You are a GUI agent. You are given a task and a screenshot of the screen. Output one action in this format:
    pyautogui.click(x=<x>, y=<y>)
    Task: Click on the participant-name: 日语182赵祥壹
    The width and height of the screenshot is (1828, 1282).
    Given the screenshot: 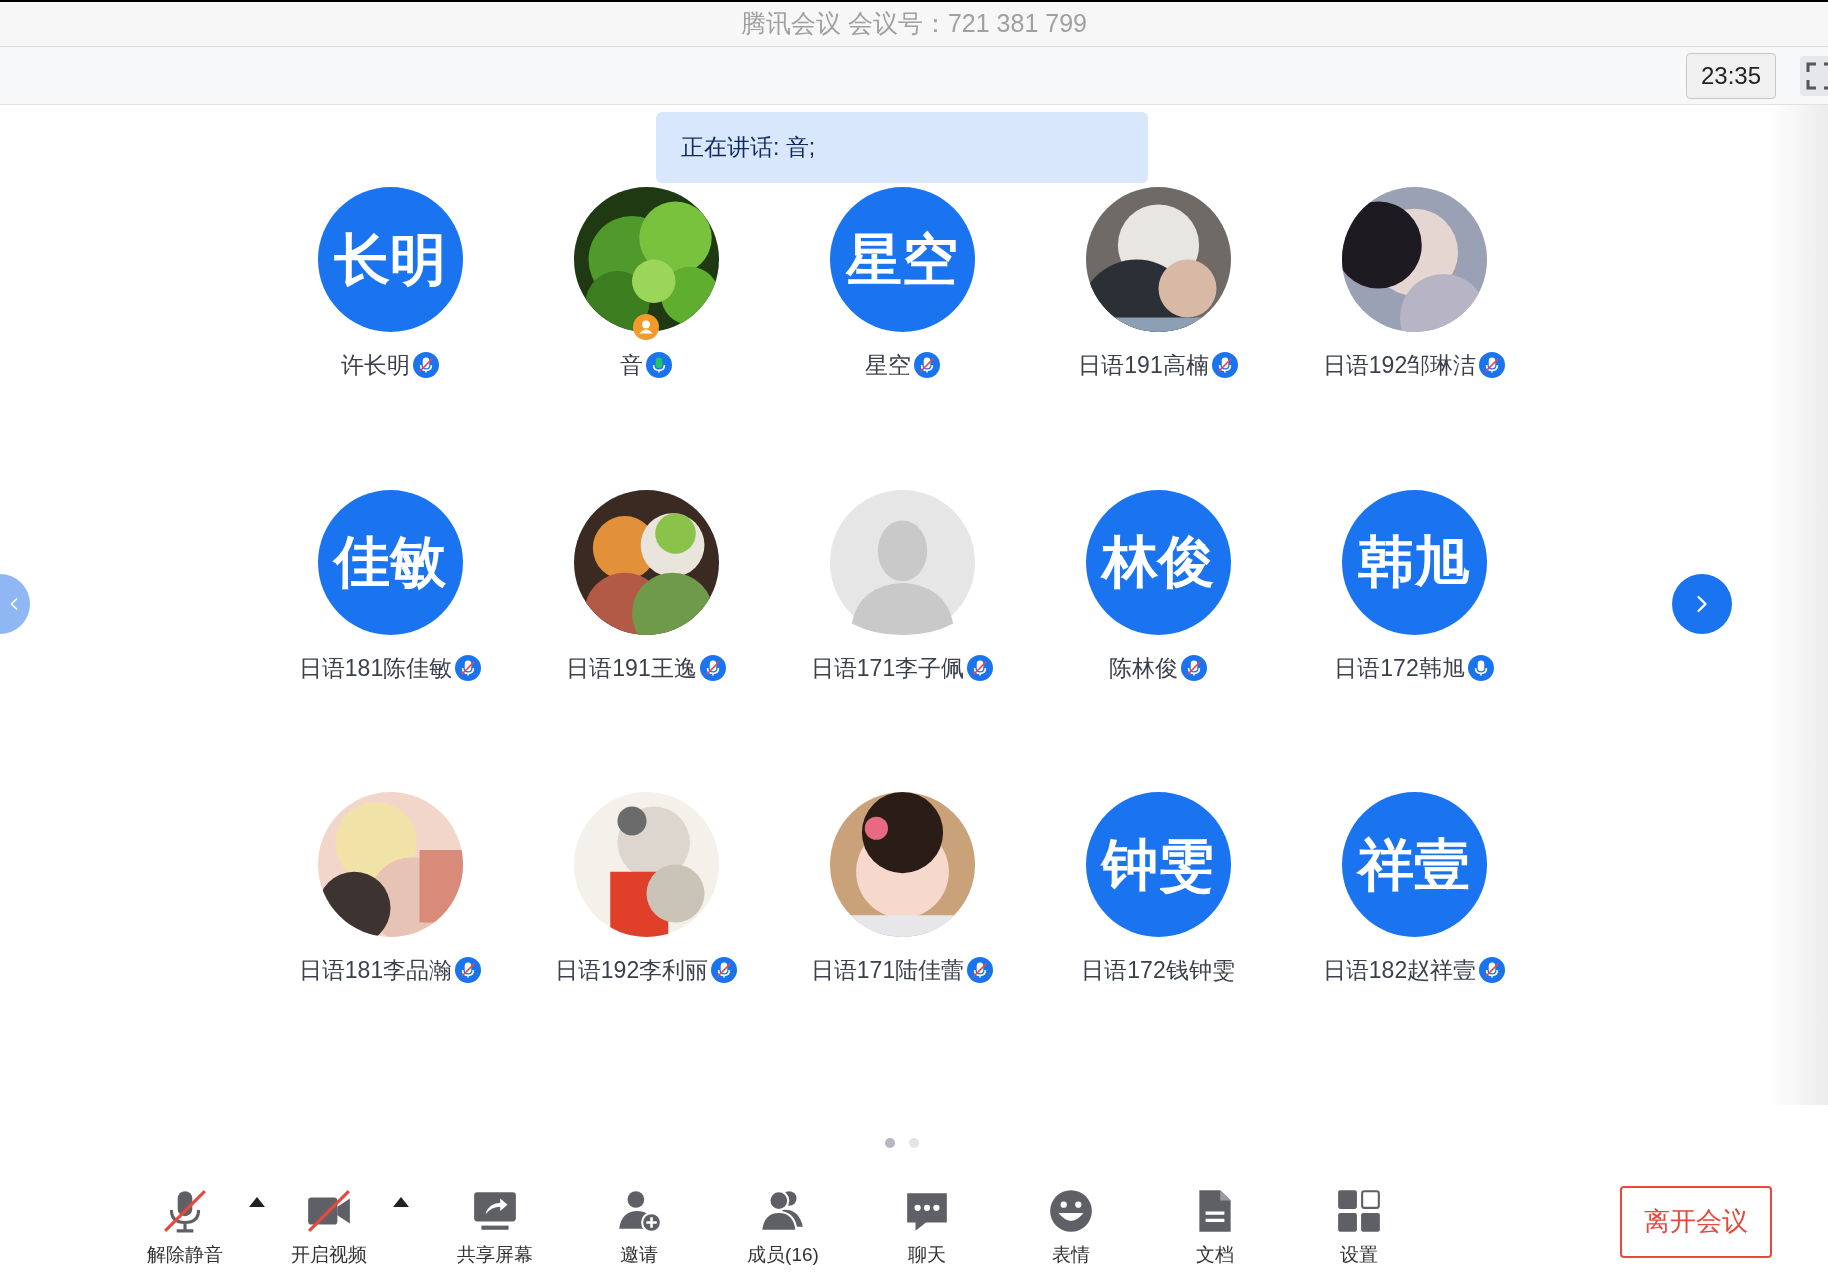 What is the action you would take?
    pyautogui.click(x=1399, y=970)
    